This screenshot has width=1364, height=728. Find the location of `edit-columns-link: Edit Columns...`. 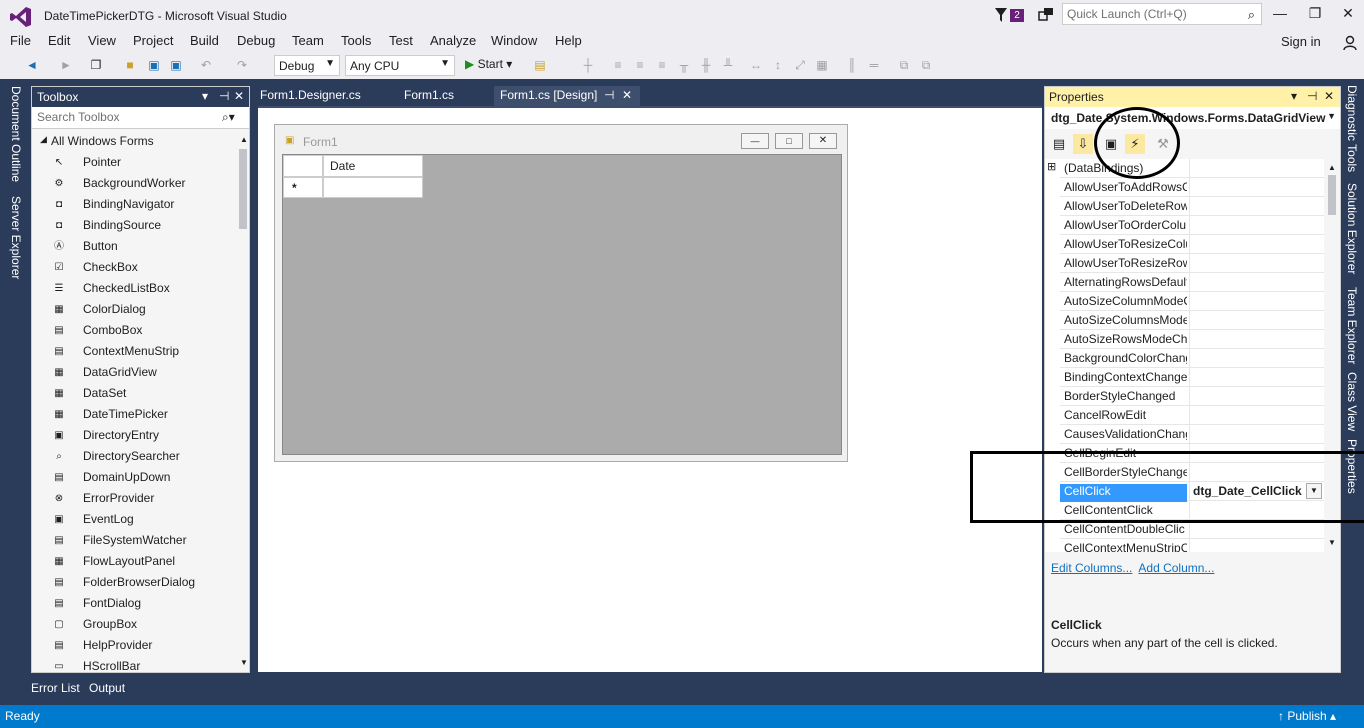

edit-columns-link: Edit Columns... is located at coordinates (1091, 568).